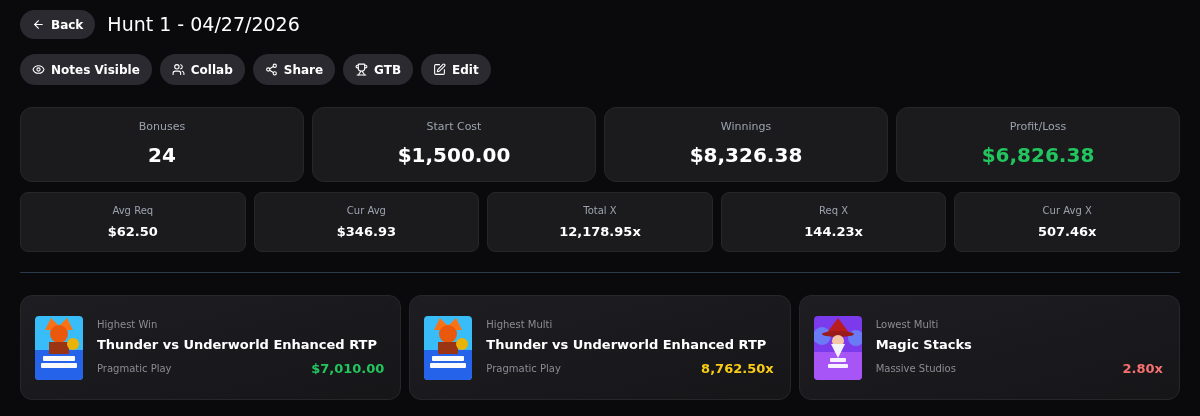 The image size is (1200, 416). What do you see at coordinates (834, 210) in the screenshot?
I see `stat-label: Req X` at bounding box center [834, 210].